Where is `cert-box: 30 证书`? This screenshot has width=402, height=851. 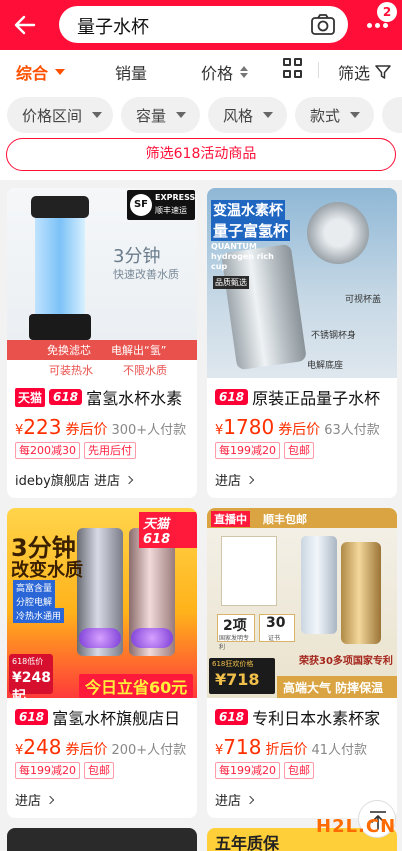
cert-box: 30 证书 is located at coordinates (277, 628).